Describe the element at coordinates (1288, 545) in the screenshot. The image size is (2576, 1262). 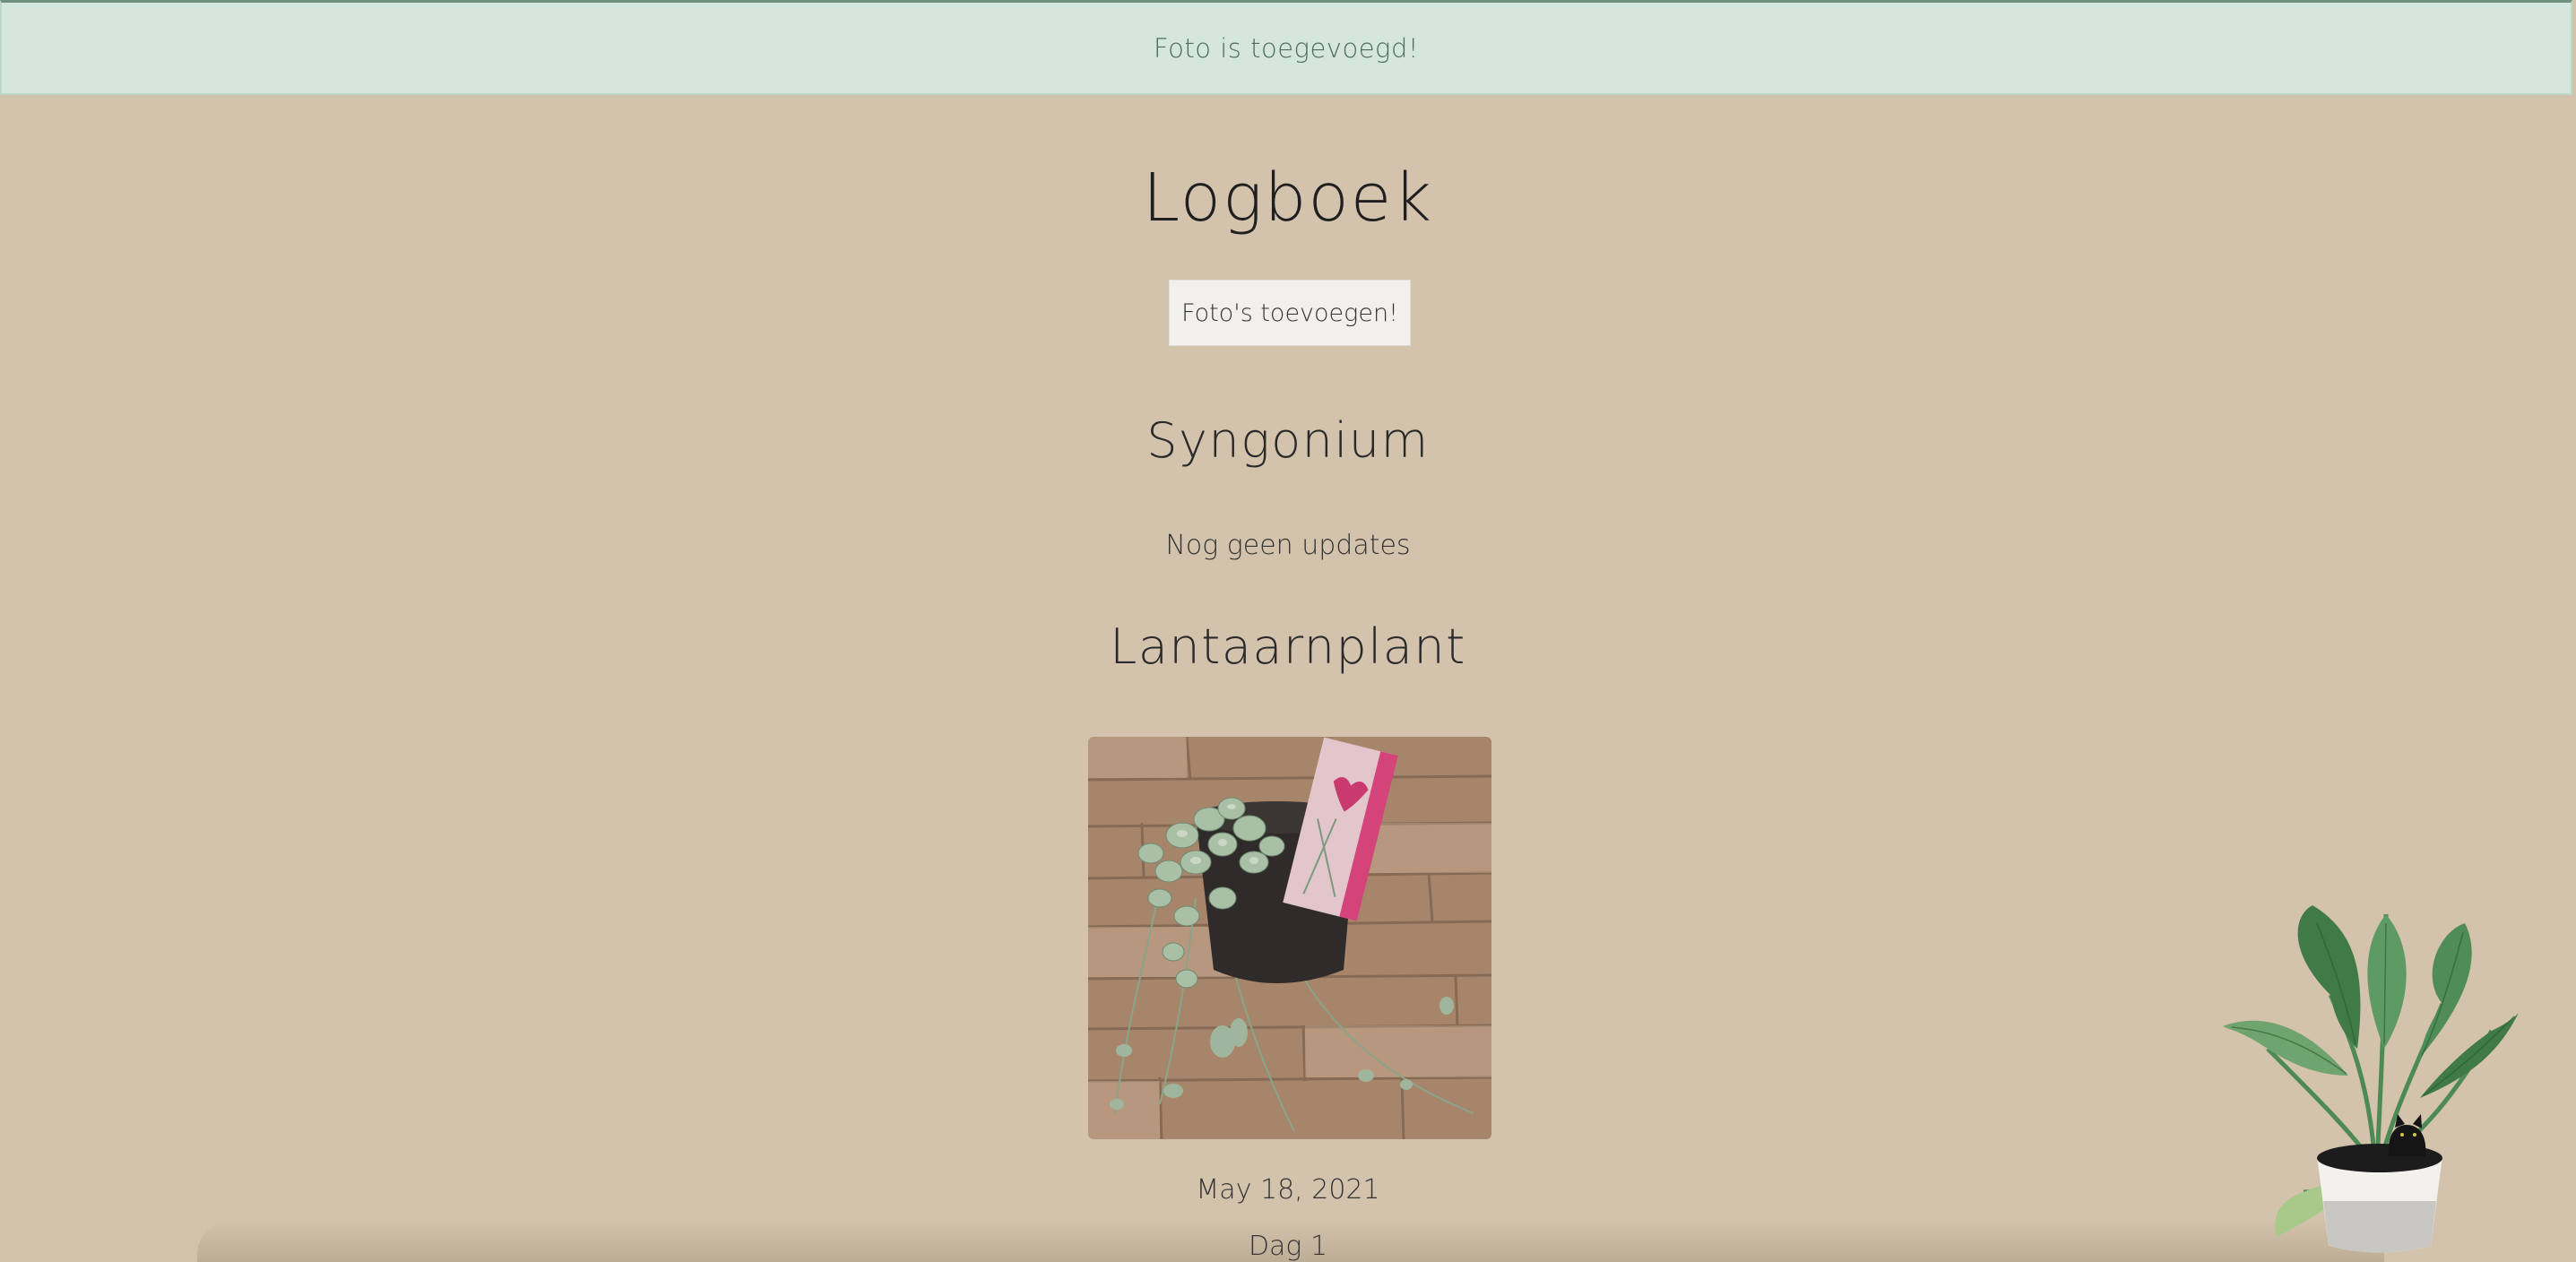
I see `no-updates-text: Nog geen updates` at that location.